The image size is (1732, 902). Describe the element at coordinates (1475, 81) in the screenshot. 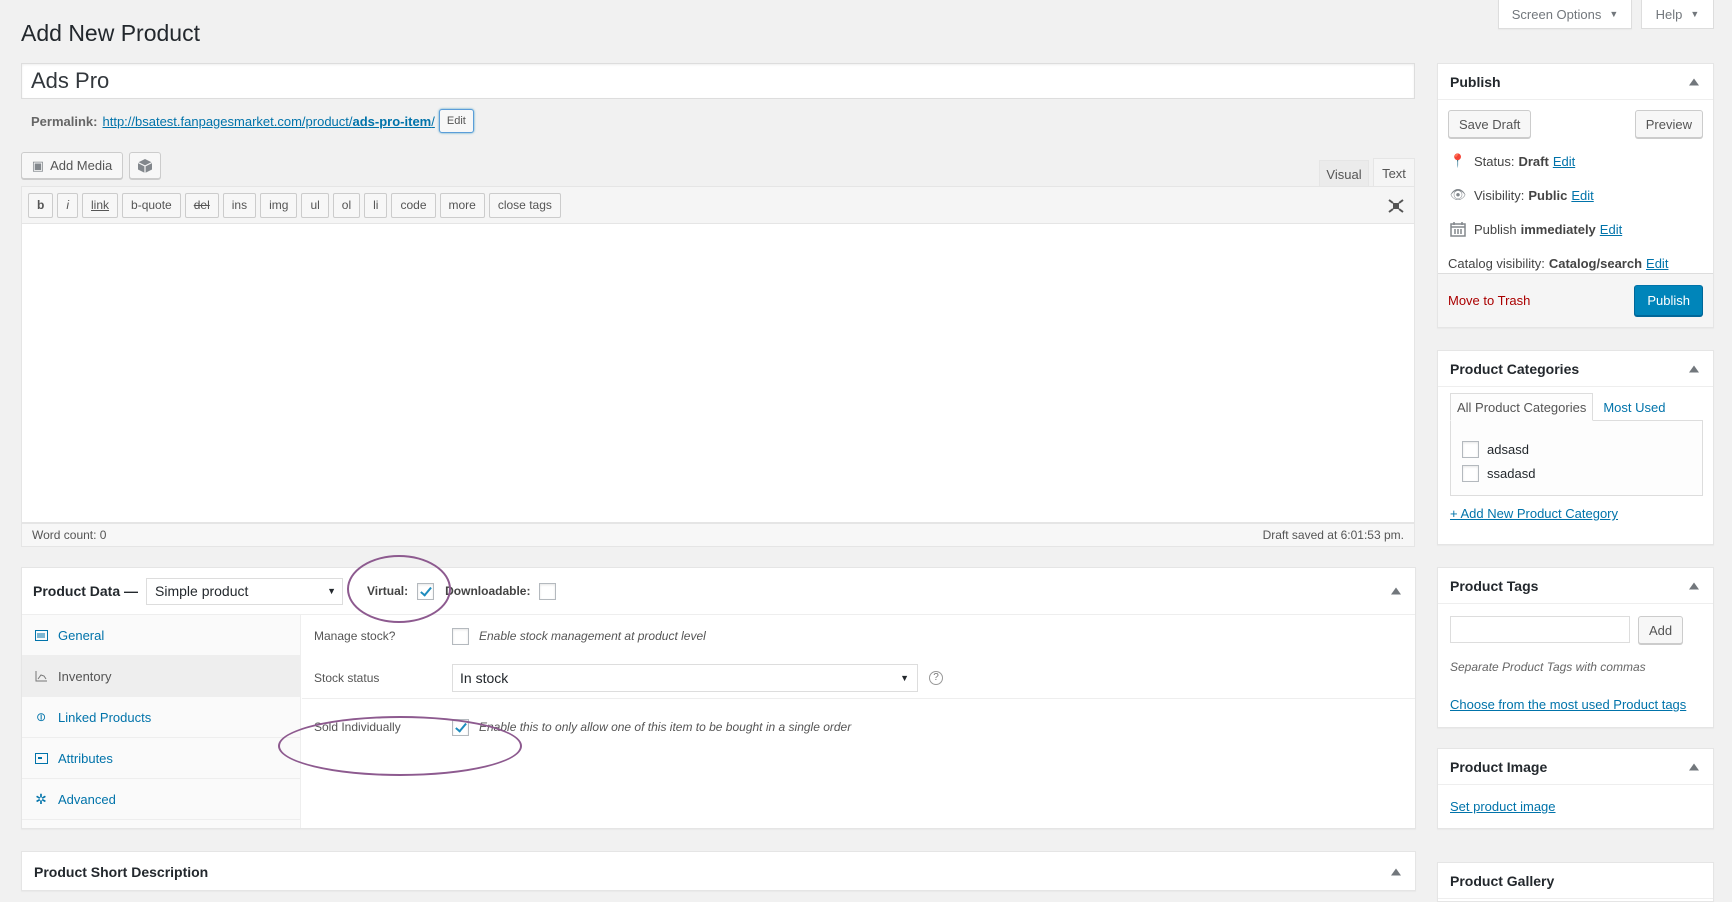

I see `publish-title: Publish` at that location.